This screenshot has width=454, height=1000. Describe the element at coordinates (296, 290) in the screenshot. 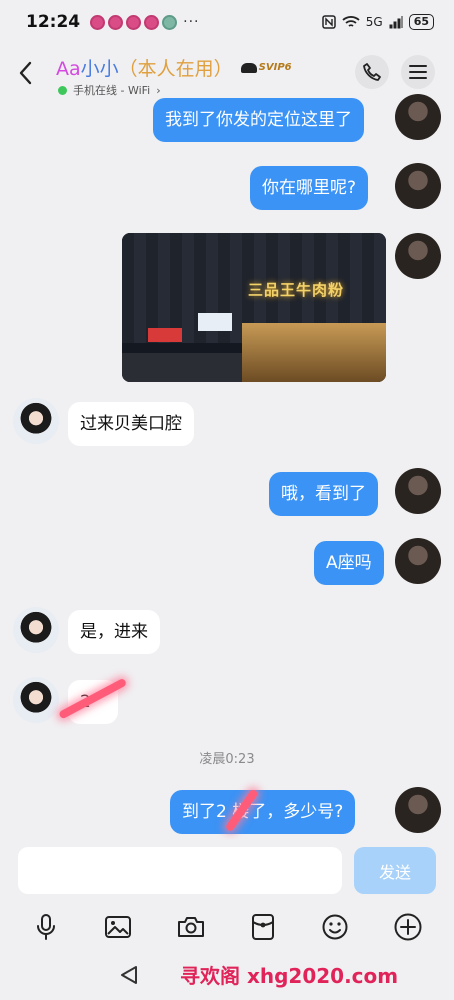

I see `image-shop-sign: 三品王牛肉粉` at that location.